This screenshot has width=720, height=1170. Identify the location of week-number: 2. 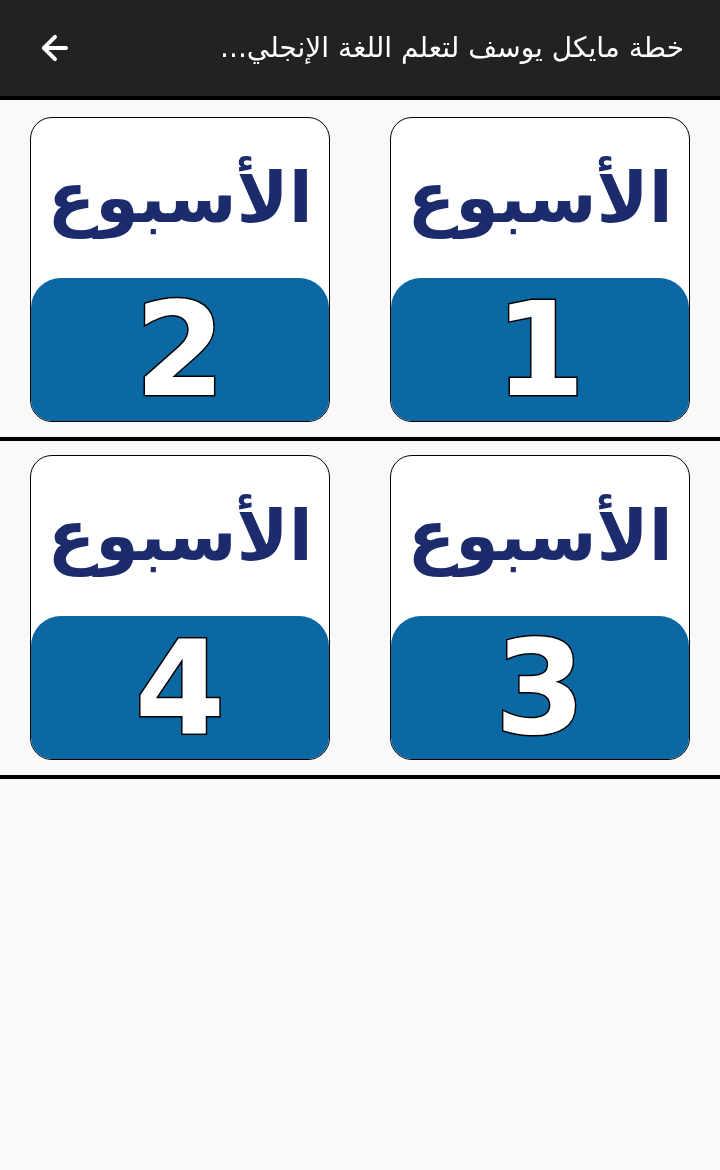
(180, 349).